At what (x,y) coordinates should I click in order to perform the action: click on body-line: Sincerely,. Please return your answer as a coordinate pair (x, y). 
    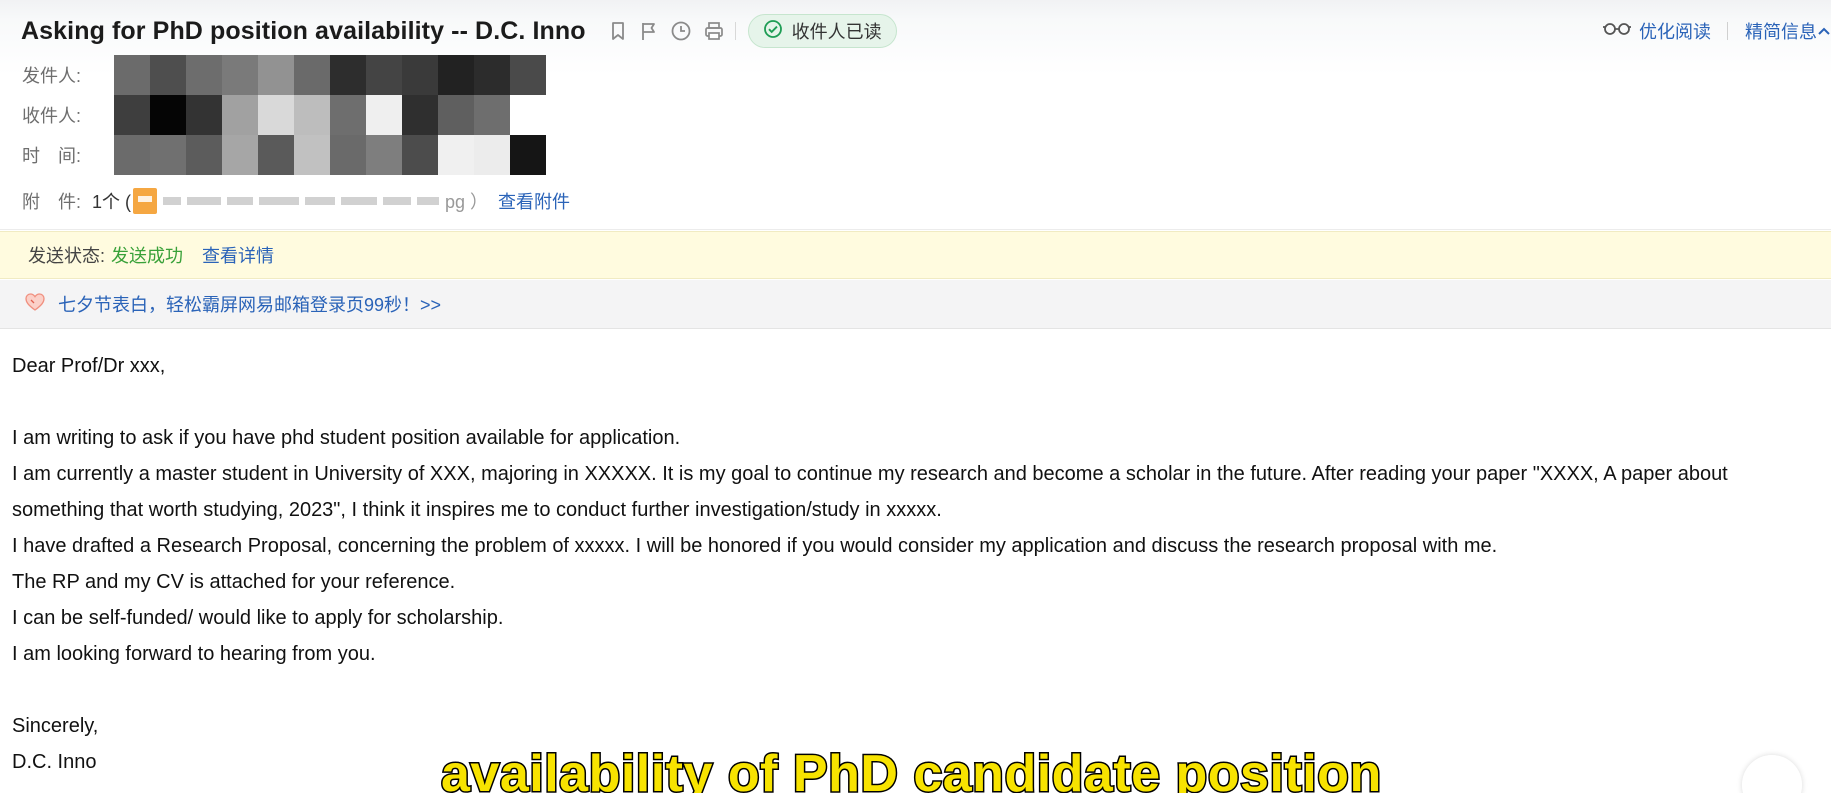
    Looking at the image, I should click on (55, 726).